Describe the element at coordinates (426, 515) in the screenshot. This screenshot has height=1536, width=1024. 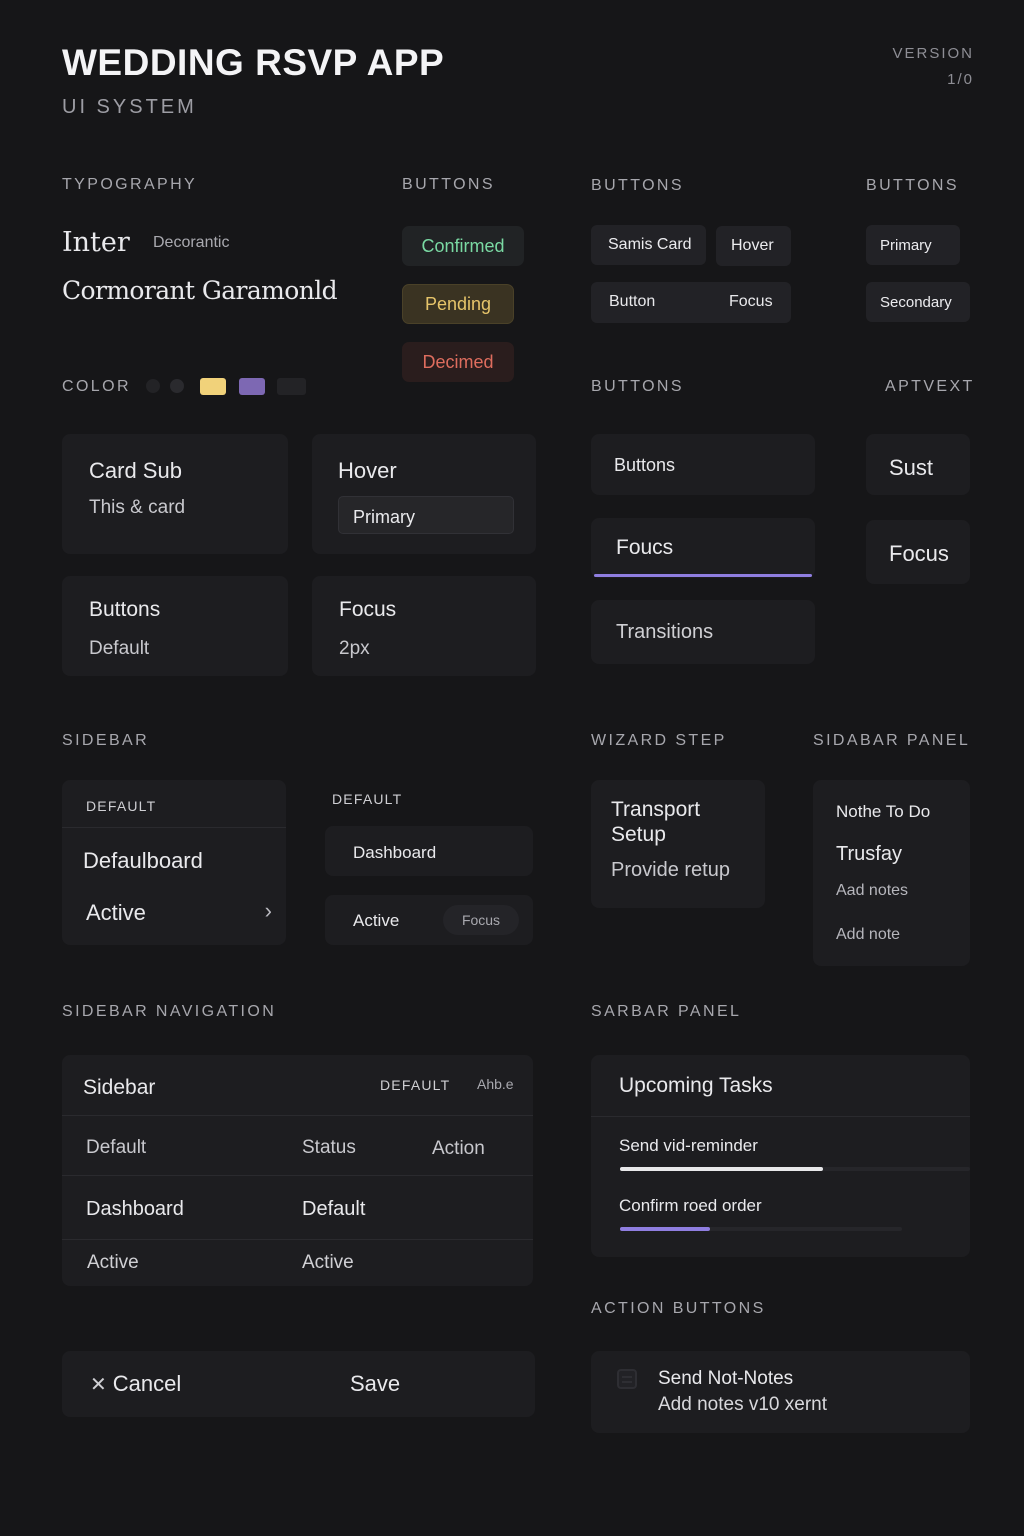
I see `primary-input: Primary` at that location.